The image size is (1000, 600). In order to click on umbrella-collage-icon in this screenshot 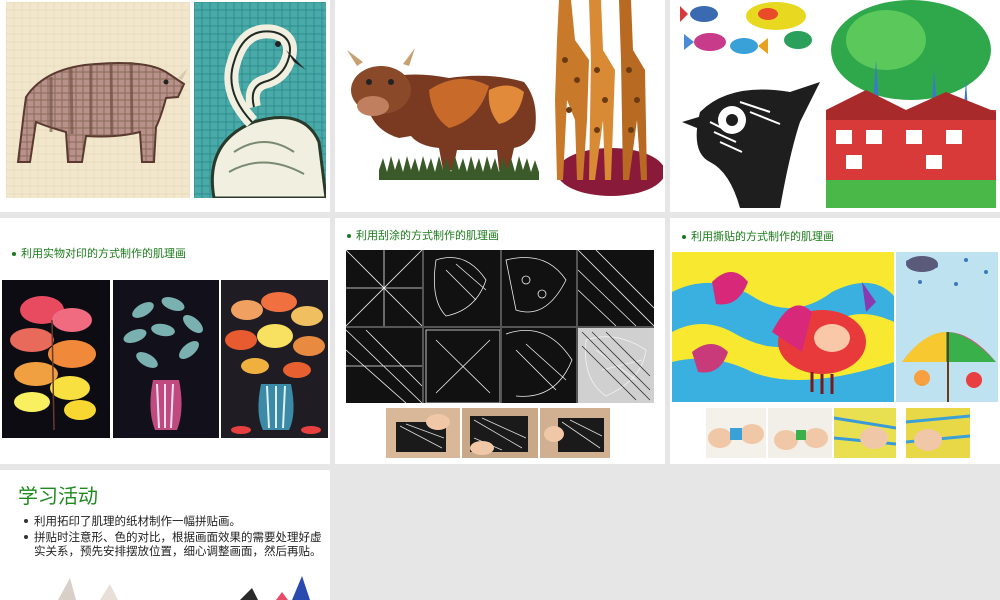, I will do `click(947, 327)`.